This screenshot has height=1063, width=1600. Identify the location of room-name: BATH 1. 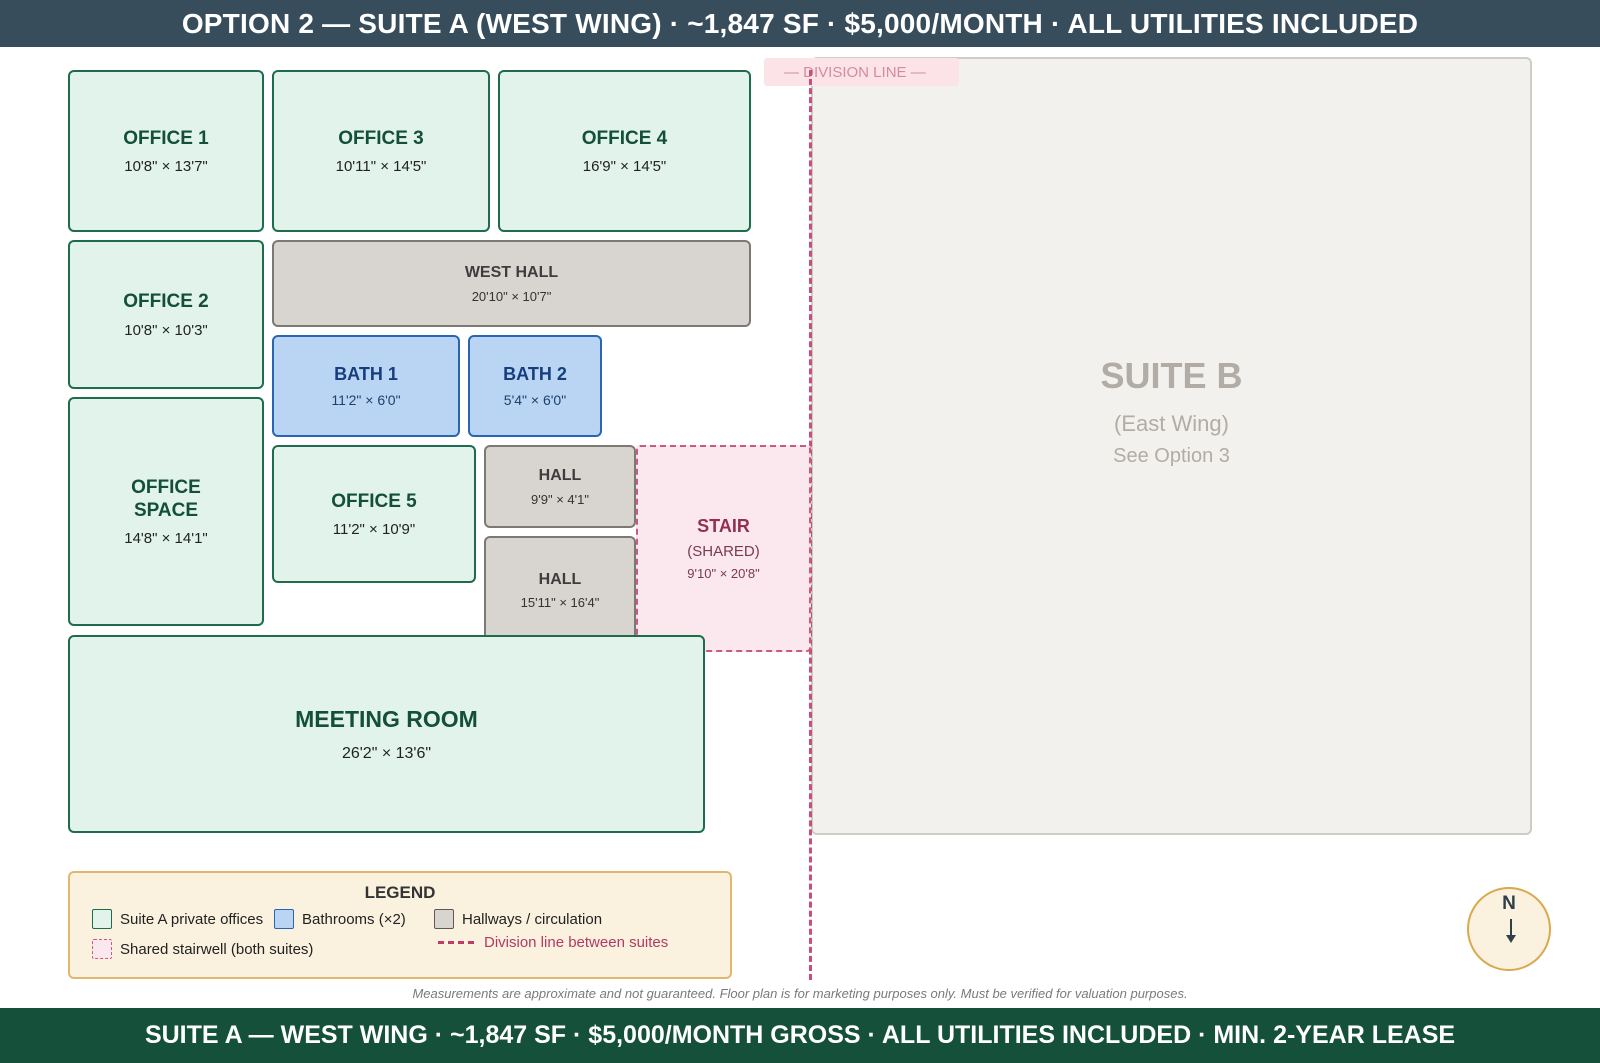
(366, 374).